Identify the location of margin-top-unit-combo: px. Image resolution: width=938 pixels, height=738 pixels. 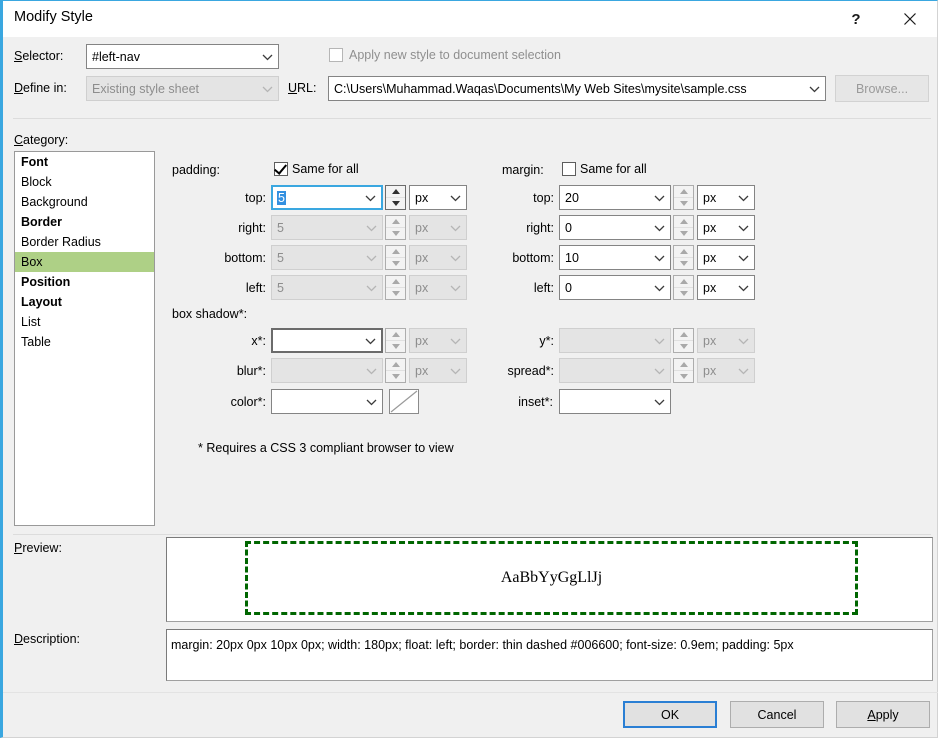
(726, 197).